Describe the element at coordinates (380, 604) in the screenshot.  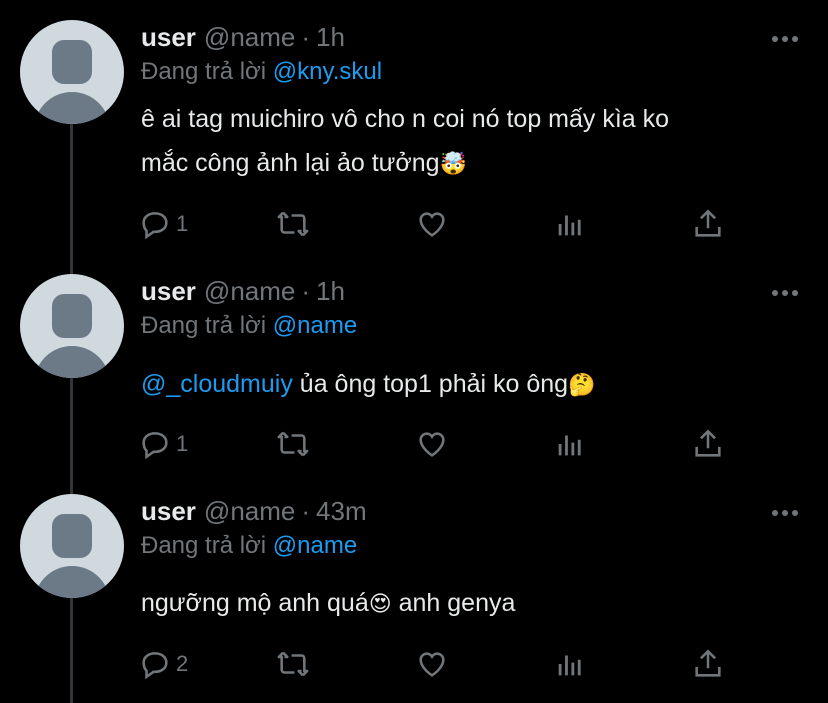
I see `heart-eyes-emoji: 😍` at that location.